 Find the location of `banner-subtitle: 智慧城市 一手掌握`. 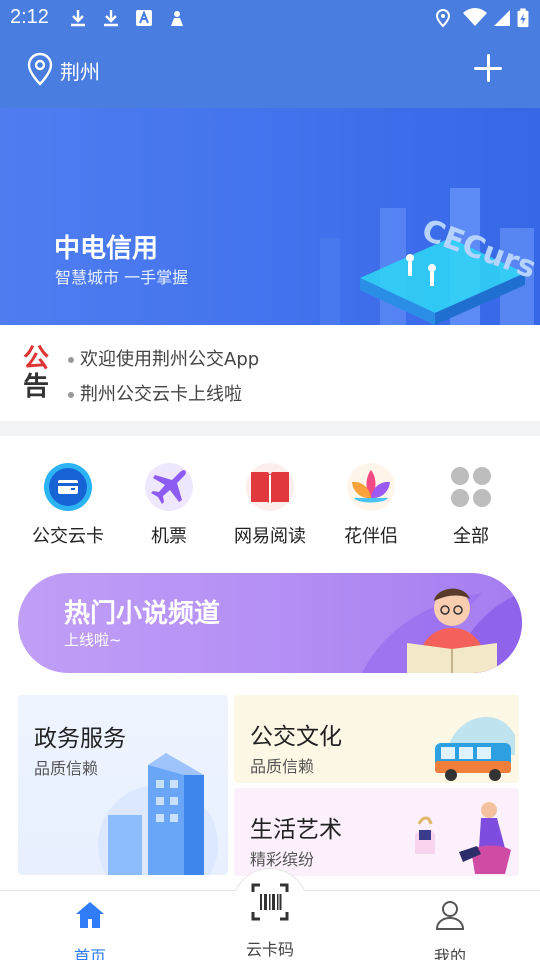

banner-subtitle: 智慧城市 一手掌握 is located at coordinates (122, 277).